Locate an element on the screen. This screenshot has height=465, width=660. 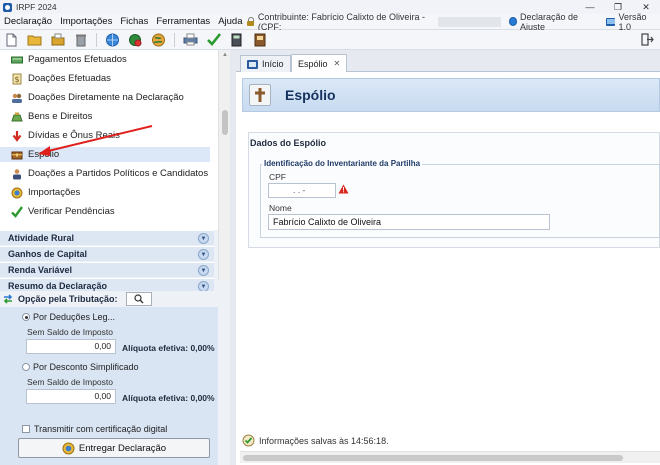
world-button is located at coordinates (158, 39).